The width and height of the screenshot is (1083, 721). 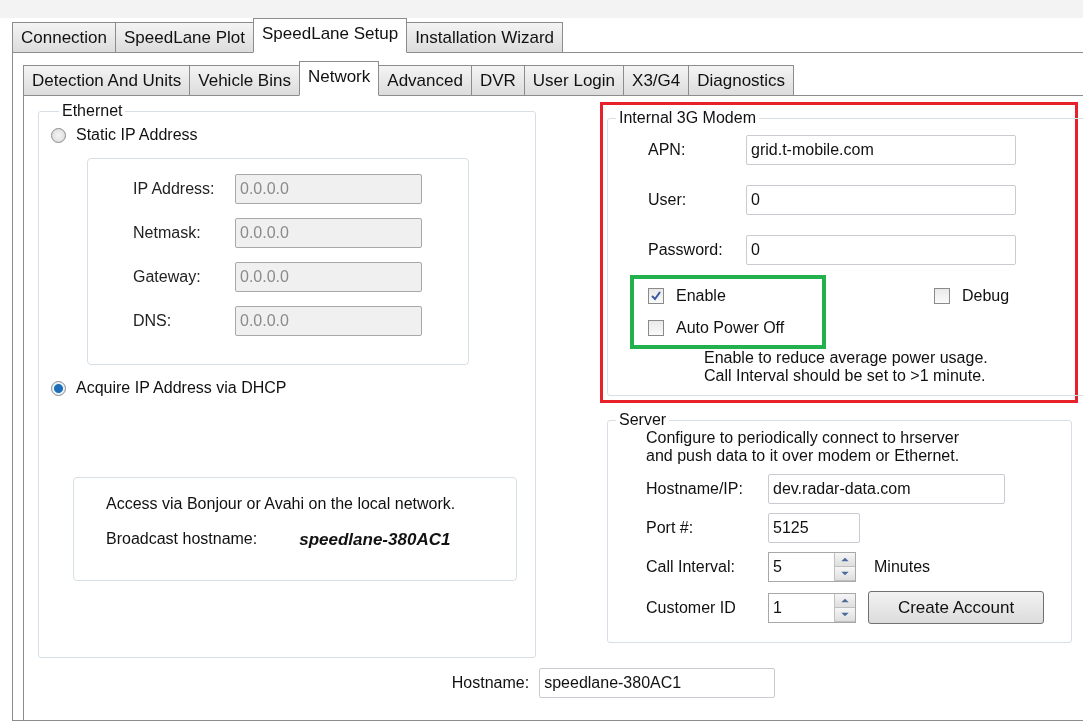 What do you see at coordinates (846, 358) in the screenshot?
I see `hint-text: Enable to reduce average power usage.` at bounding box center [846, 358].